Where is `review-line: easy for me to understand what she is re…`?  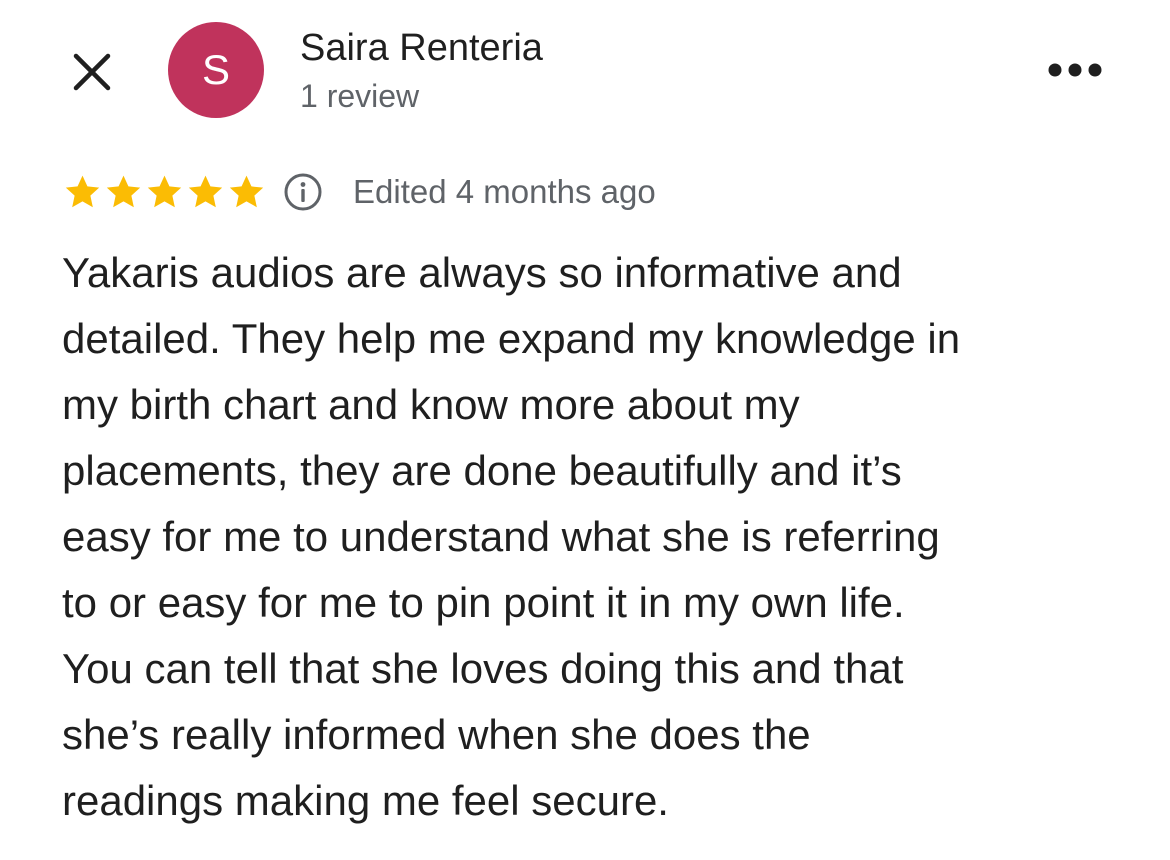
review-line: easy for me to understand what she is re… is located at coordinates (501, 536).